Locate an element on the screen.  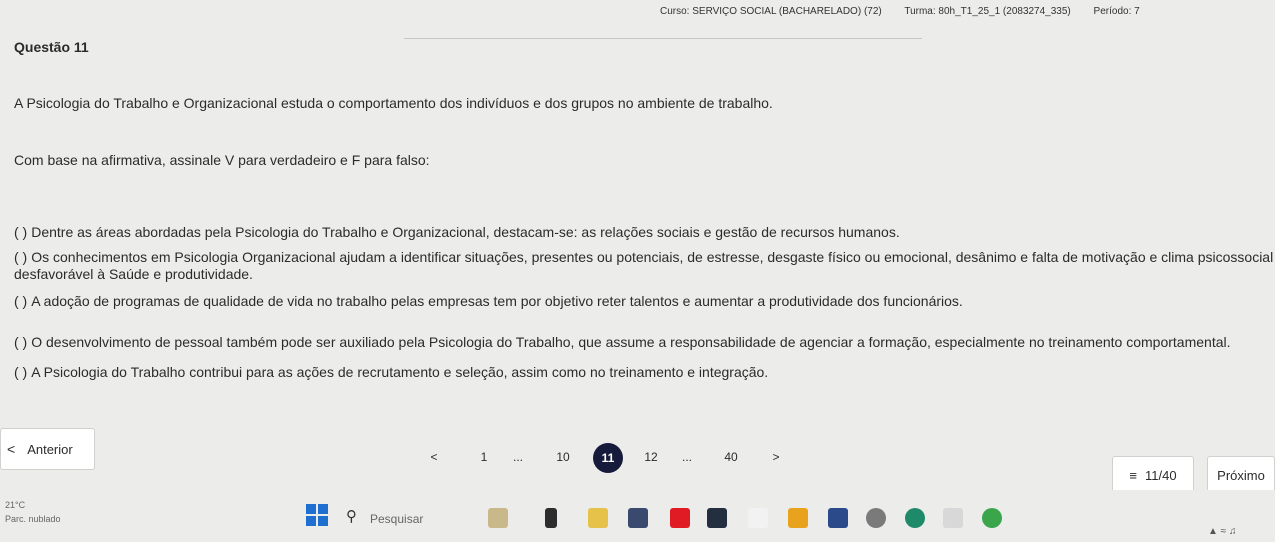
question-list-button: ≡ 11/40 is located at coordinates (1153, 475).